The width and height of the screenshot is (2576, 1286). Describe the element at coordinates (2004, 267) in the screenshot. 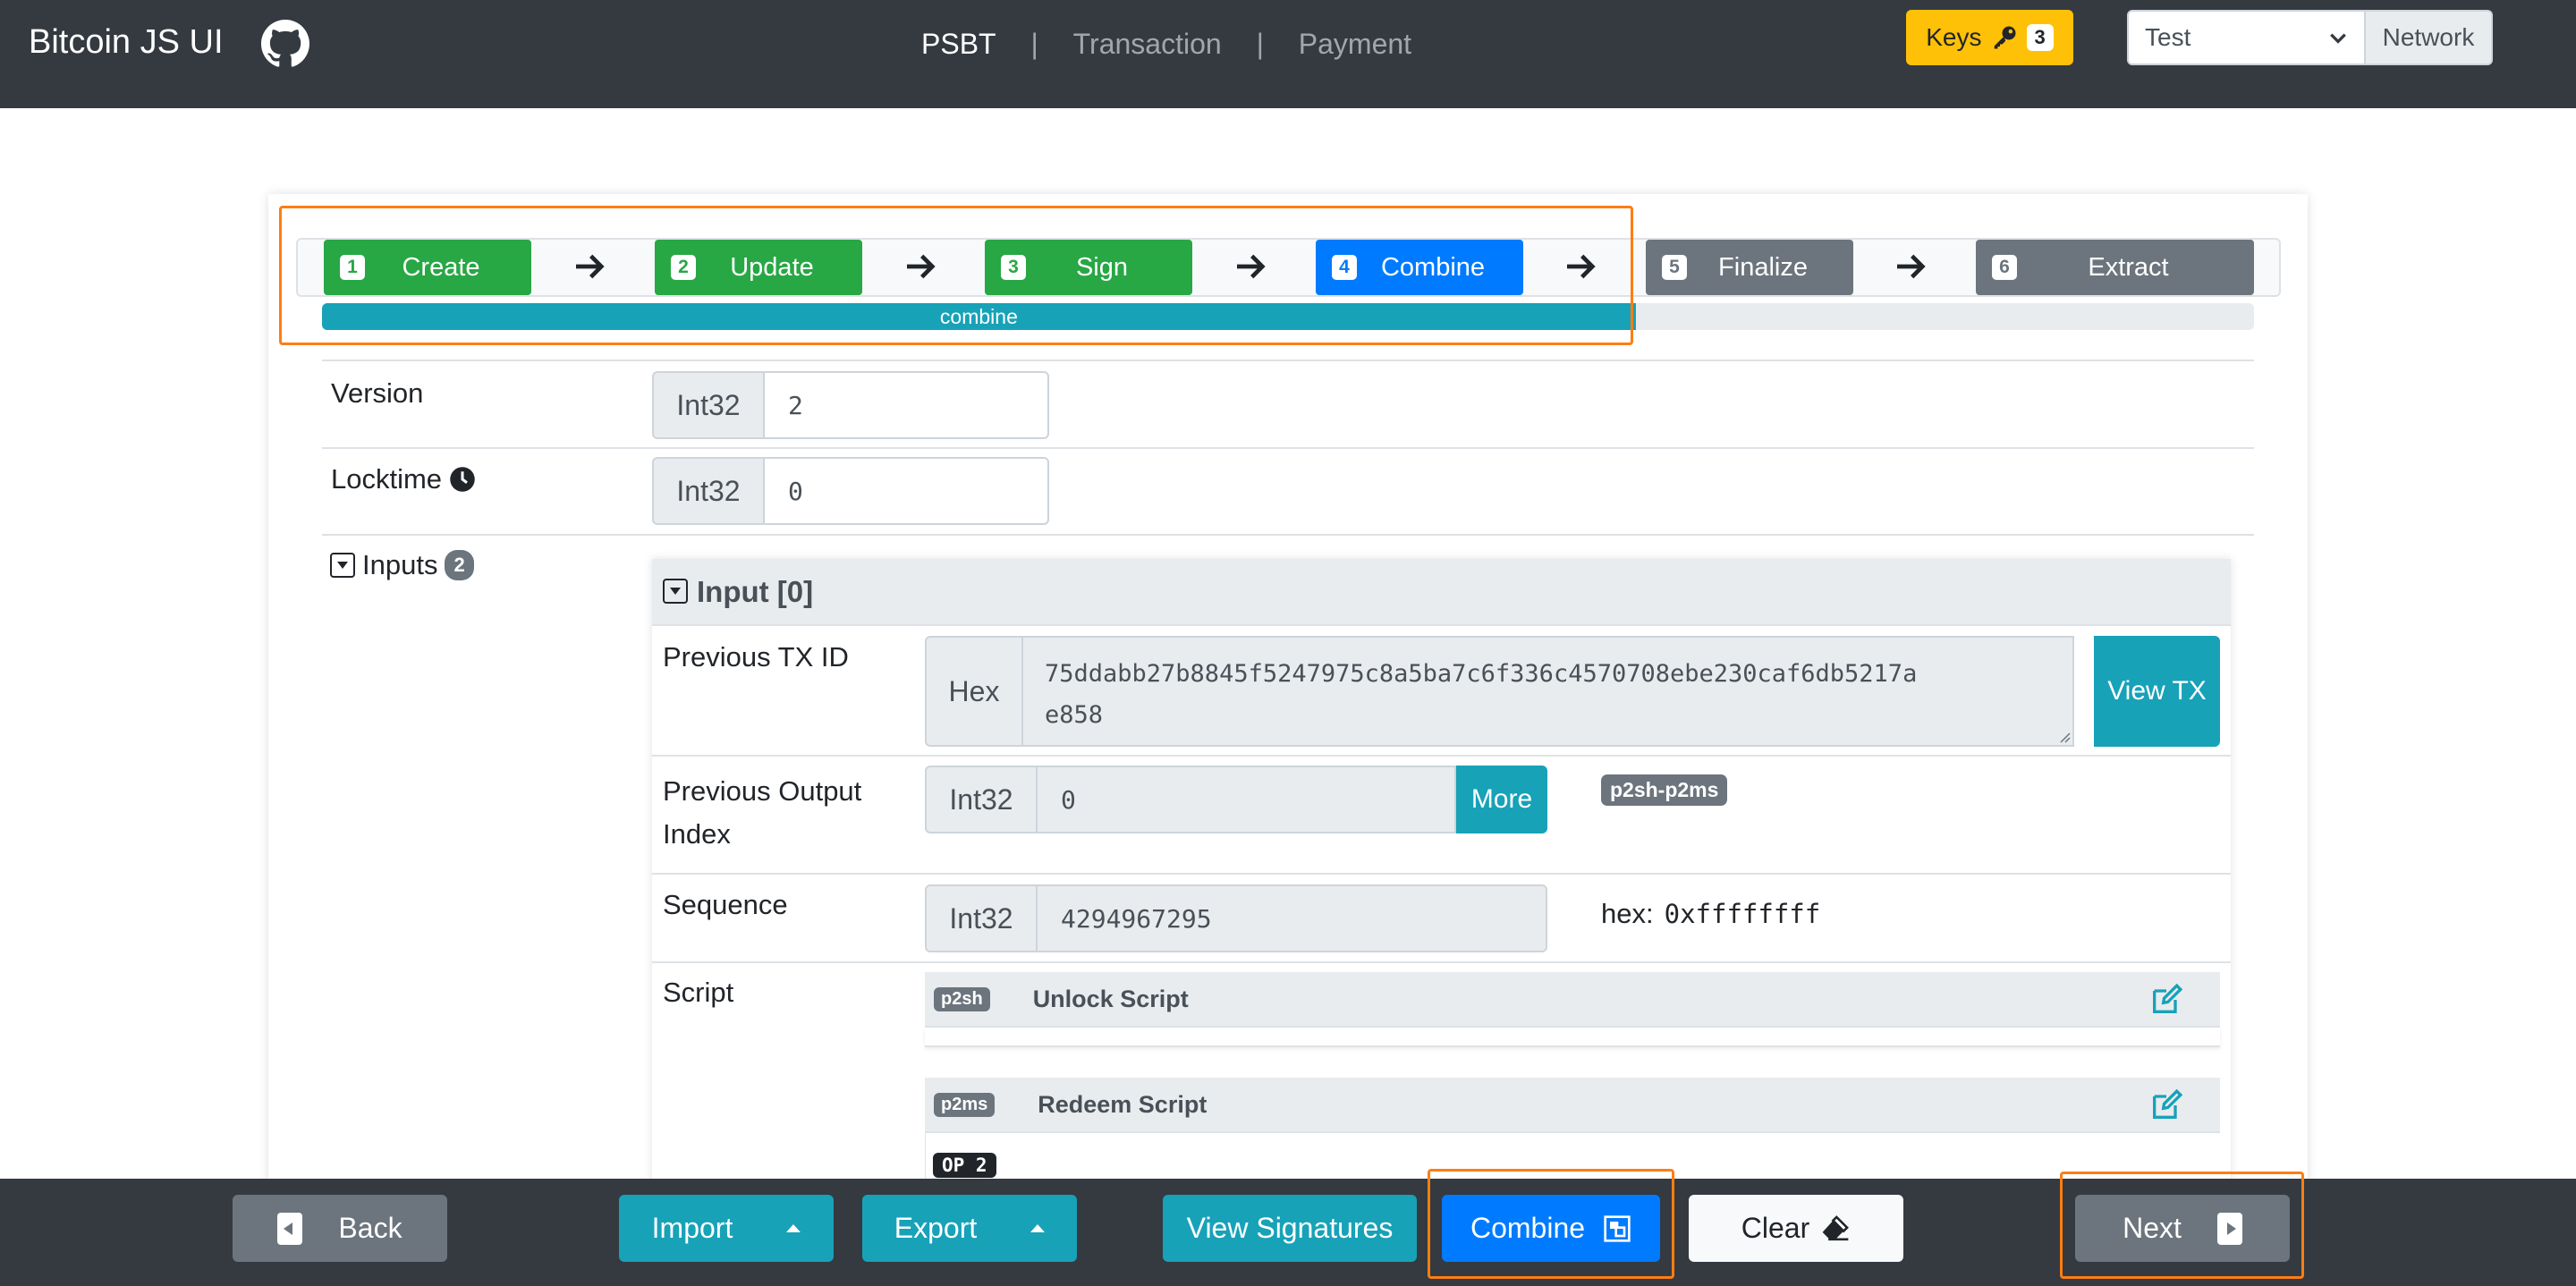

I see `step-number: 6` at that location.